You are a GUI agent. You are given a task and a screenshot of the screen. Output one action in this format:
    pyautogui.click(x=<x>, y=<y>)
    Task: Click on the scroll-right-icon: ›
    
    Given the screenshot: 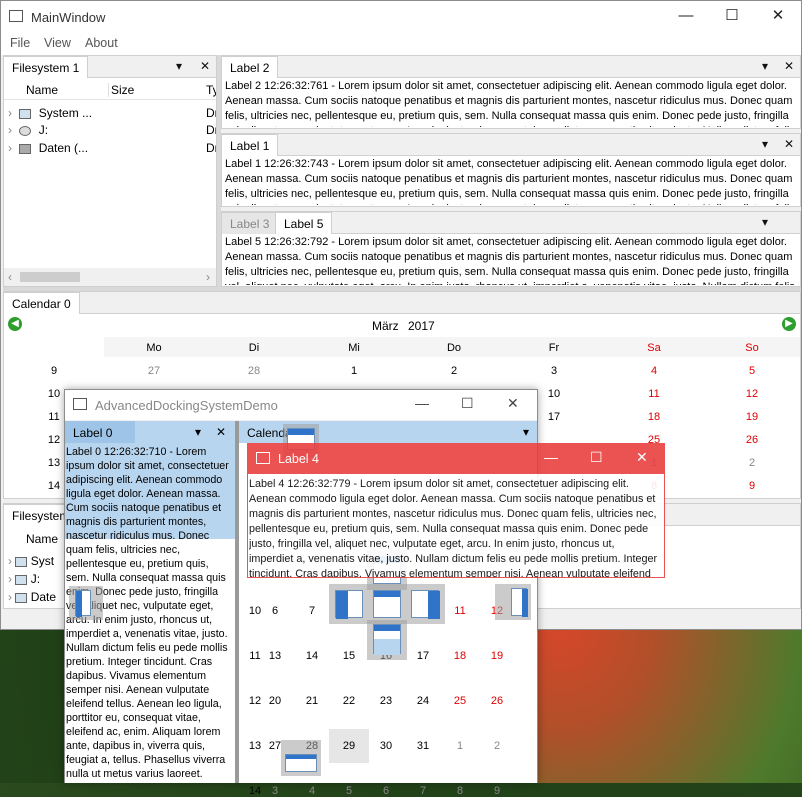 What is the action you would take?
    pyautogui.click(x=208, y=277)
    